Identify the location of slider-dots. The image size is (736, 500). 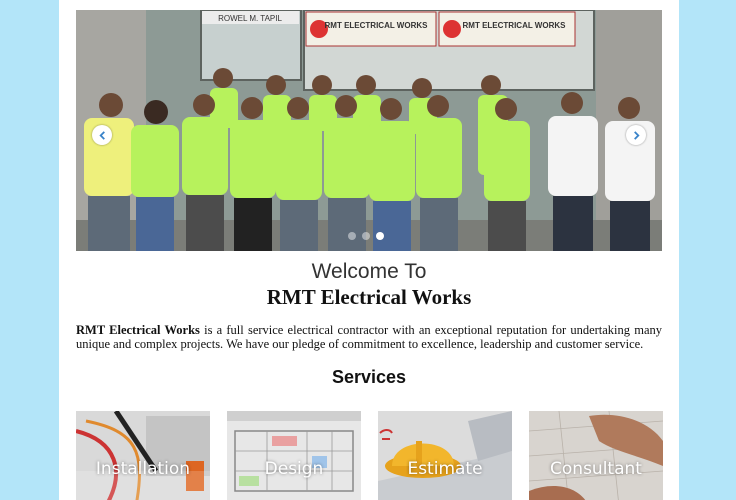
(366, 236).